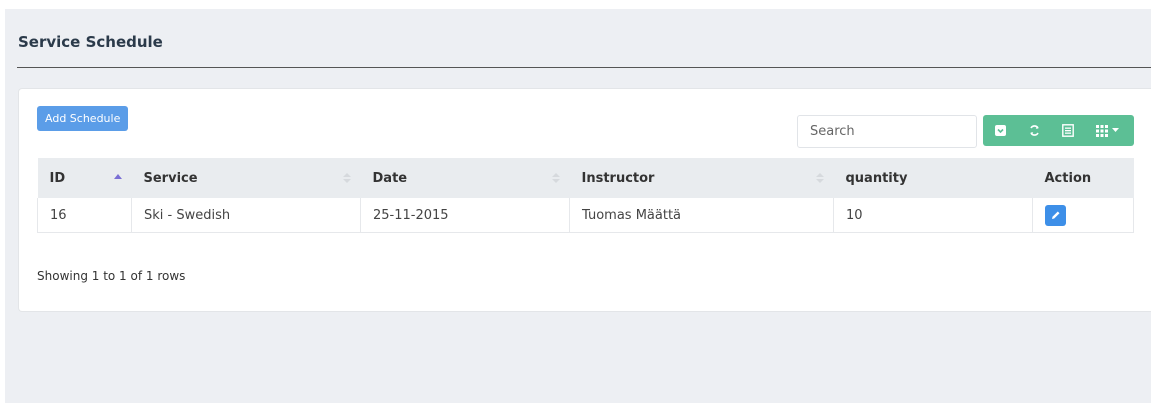  Describe the element at coordinates (702, 178) in the screenshot. I see `column-header-instructor: Instructor` at that location.